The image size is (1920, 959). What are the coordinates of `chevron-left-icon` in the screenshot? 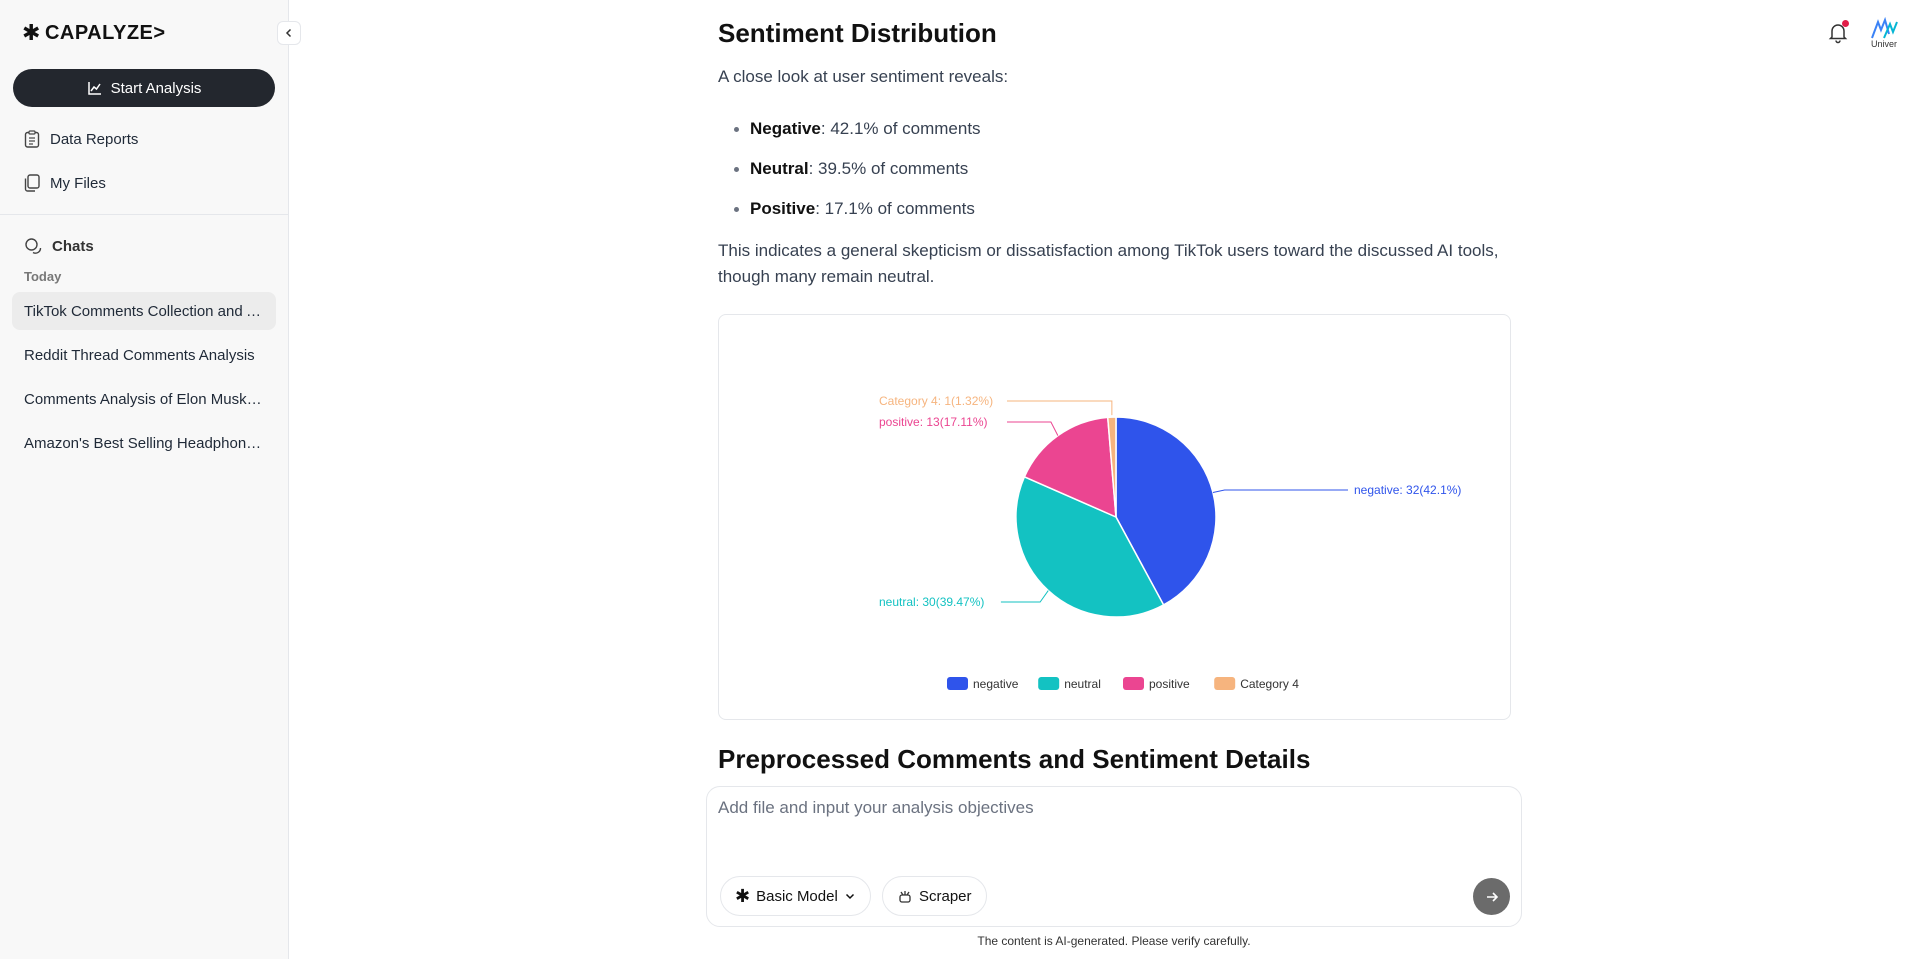 It's located at (288, 33).